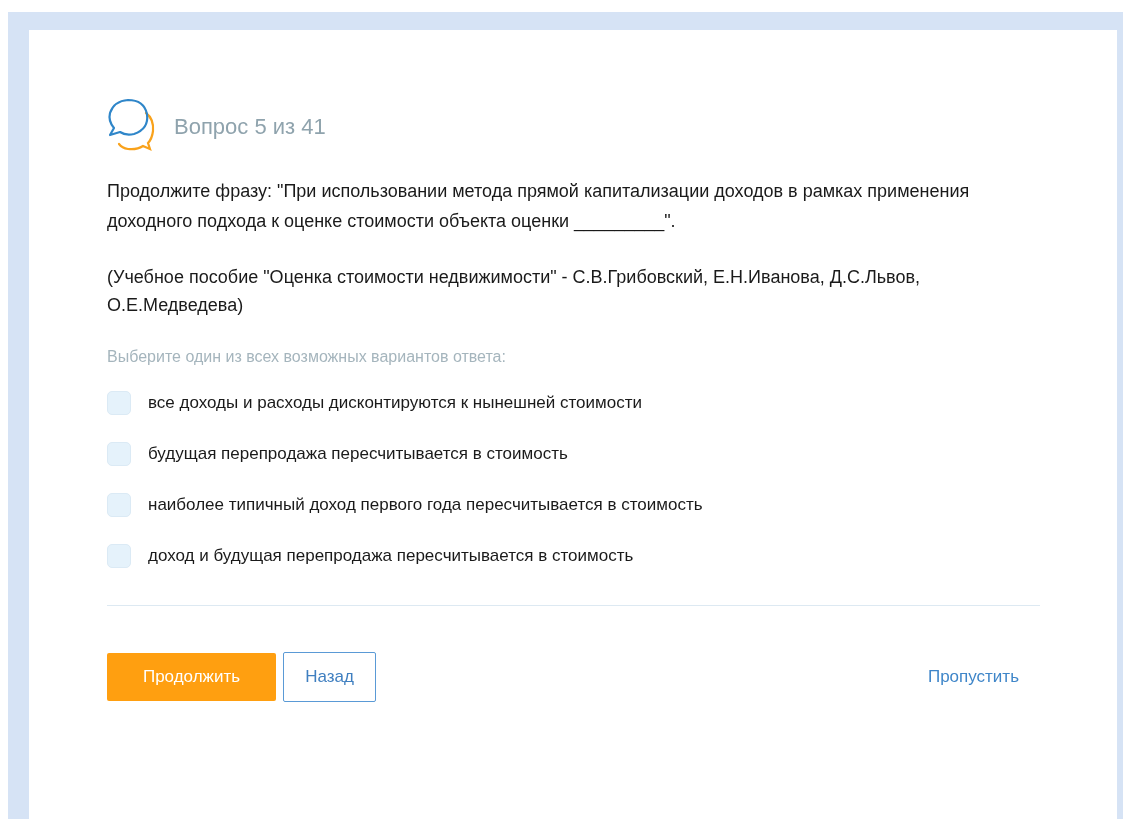 The height and width of the screenshot is (819, 1123). I want to click on option-label: доход и будущая перепродажа пересчитывается в стоимость, so click(391, 556).